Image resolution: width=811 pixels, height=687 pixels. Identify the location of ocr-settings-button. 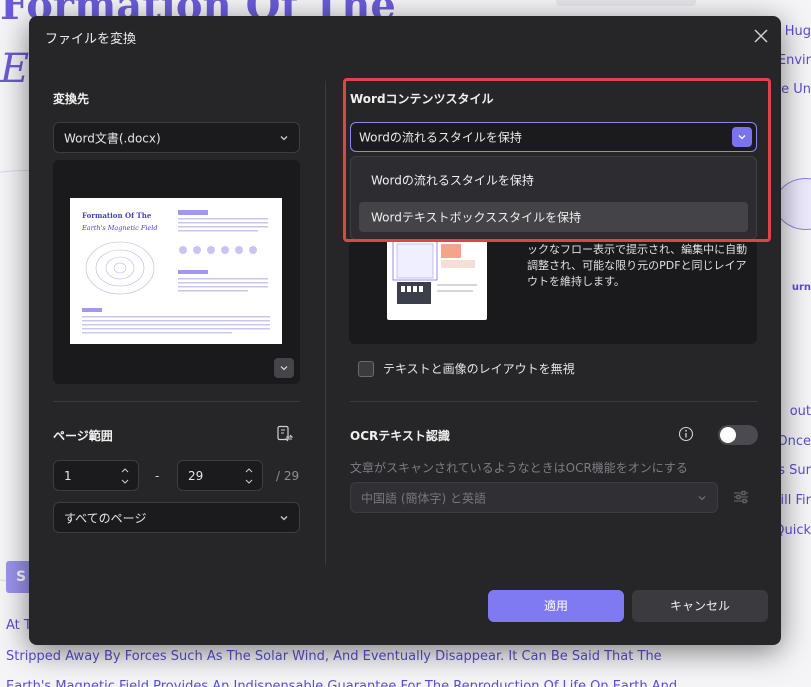
(741, 497).